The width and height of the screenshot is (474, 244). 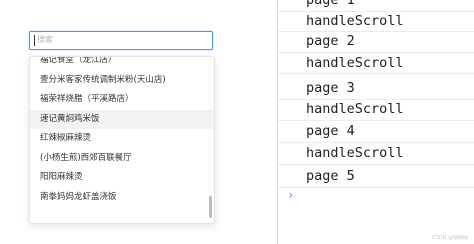 I want to click on list-item: 南拳妈妈龙虾盖浇饭, so click(x=122, y=198).